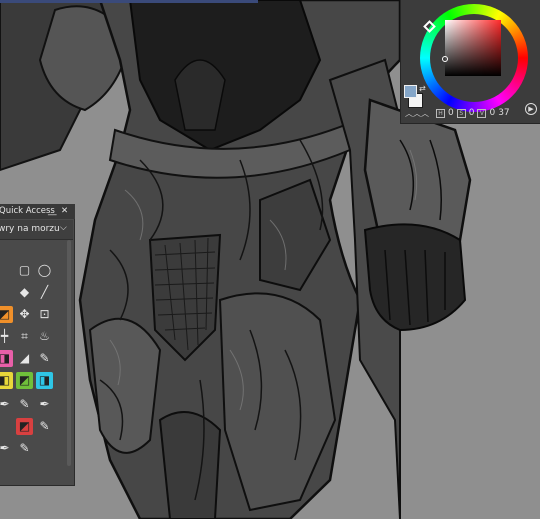 The image size is (540, 519). I want to click on cyan-tool-icon: ◨, so click(44, 380).